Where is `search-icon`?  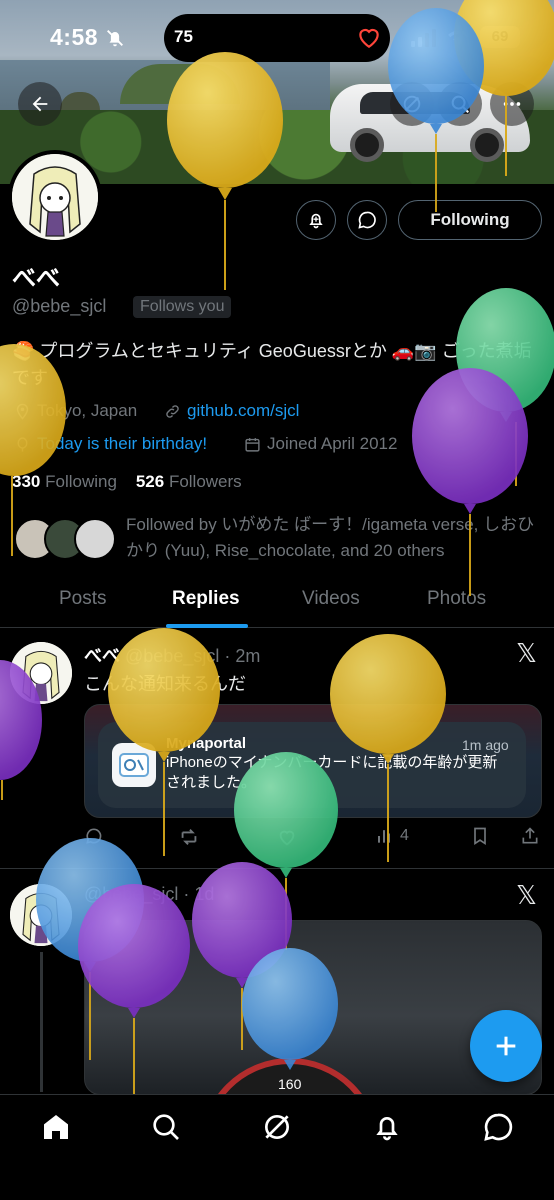
search-icon is located at coordinates (166, 1127).